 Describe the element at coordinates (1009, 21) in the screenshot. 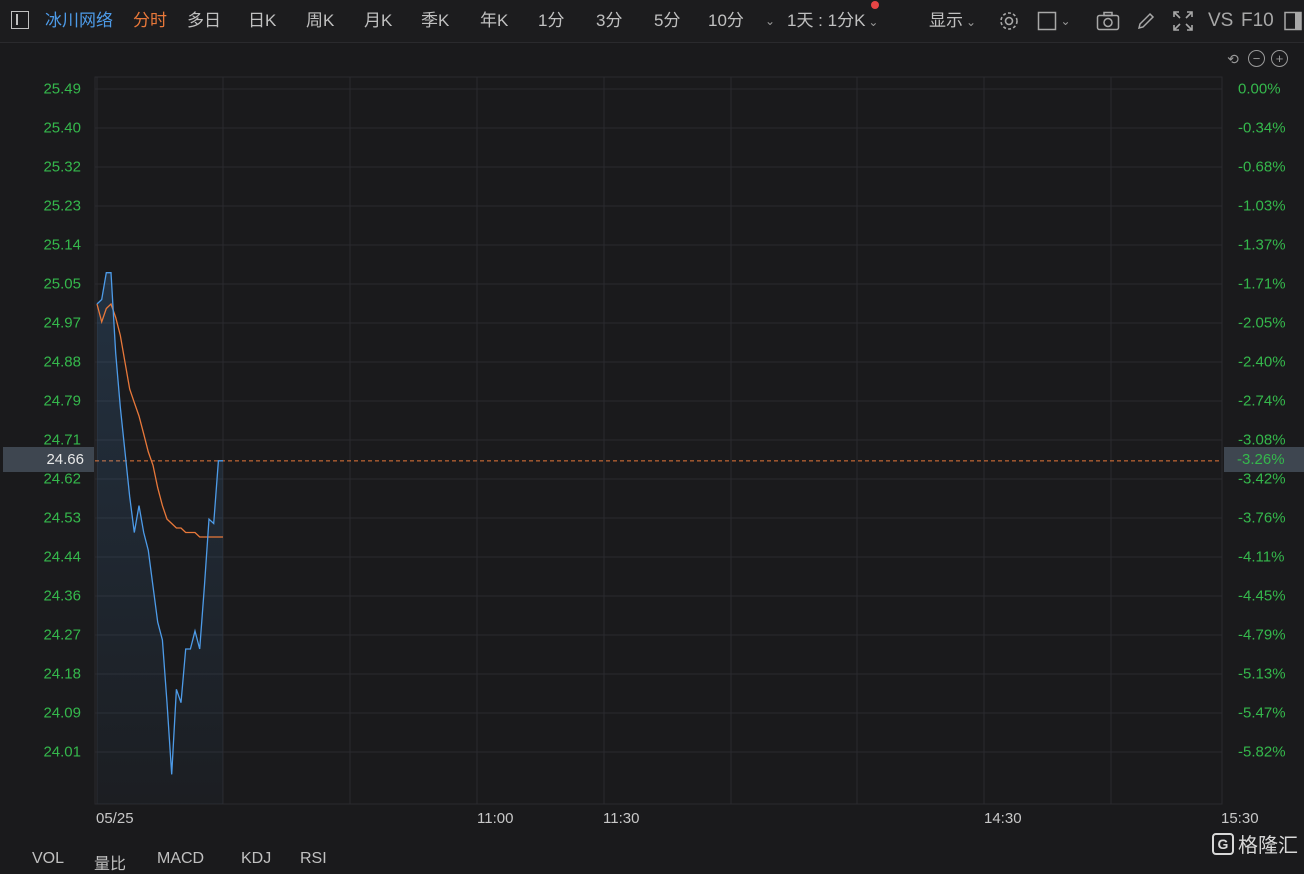

I see `settings-gear-icon` at that location.